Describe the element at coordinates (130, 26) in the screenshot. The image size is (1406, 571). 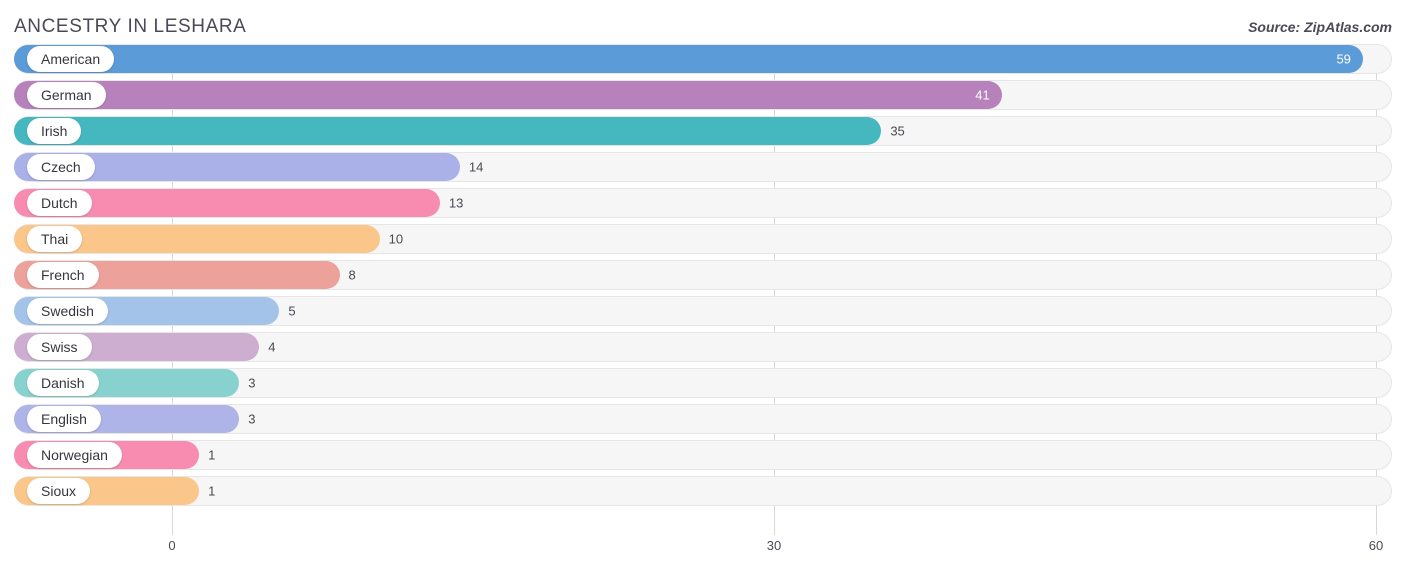
I see `page-title: ANCESTRY IN LESHARA` at that location.